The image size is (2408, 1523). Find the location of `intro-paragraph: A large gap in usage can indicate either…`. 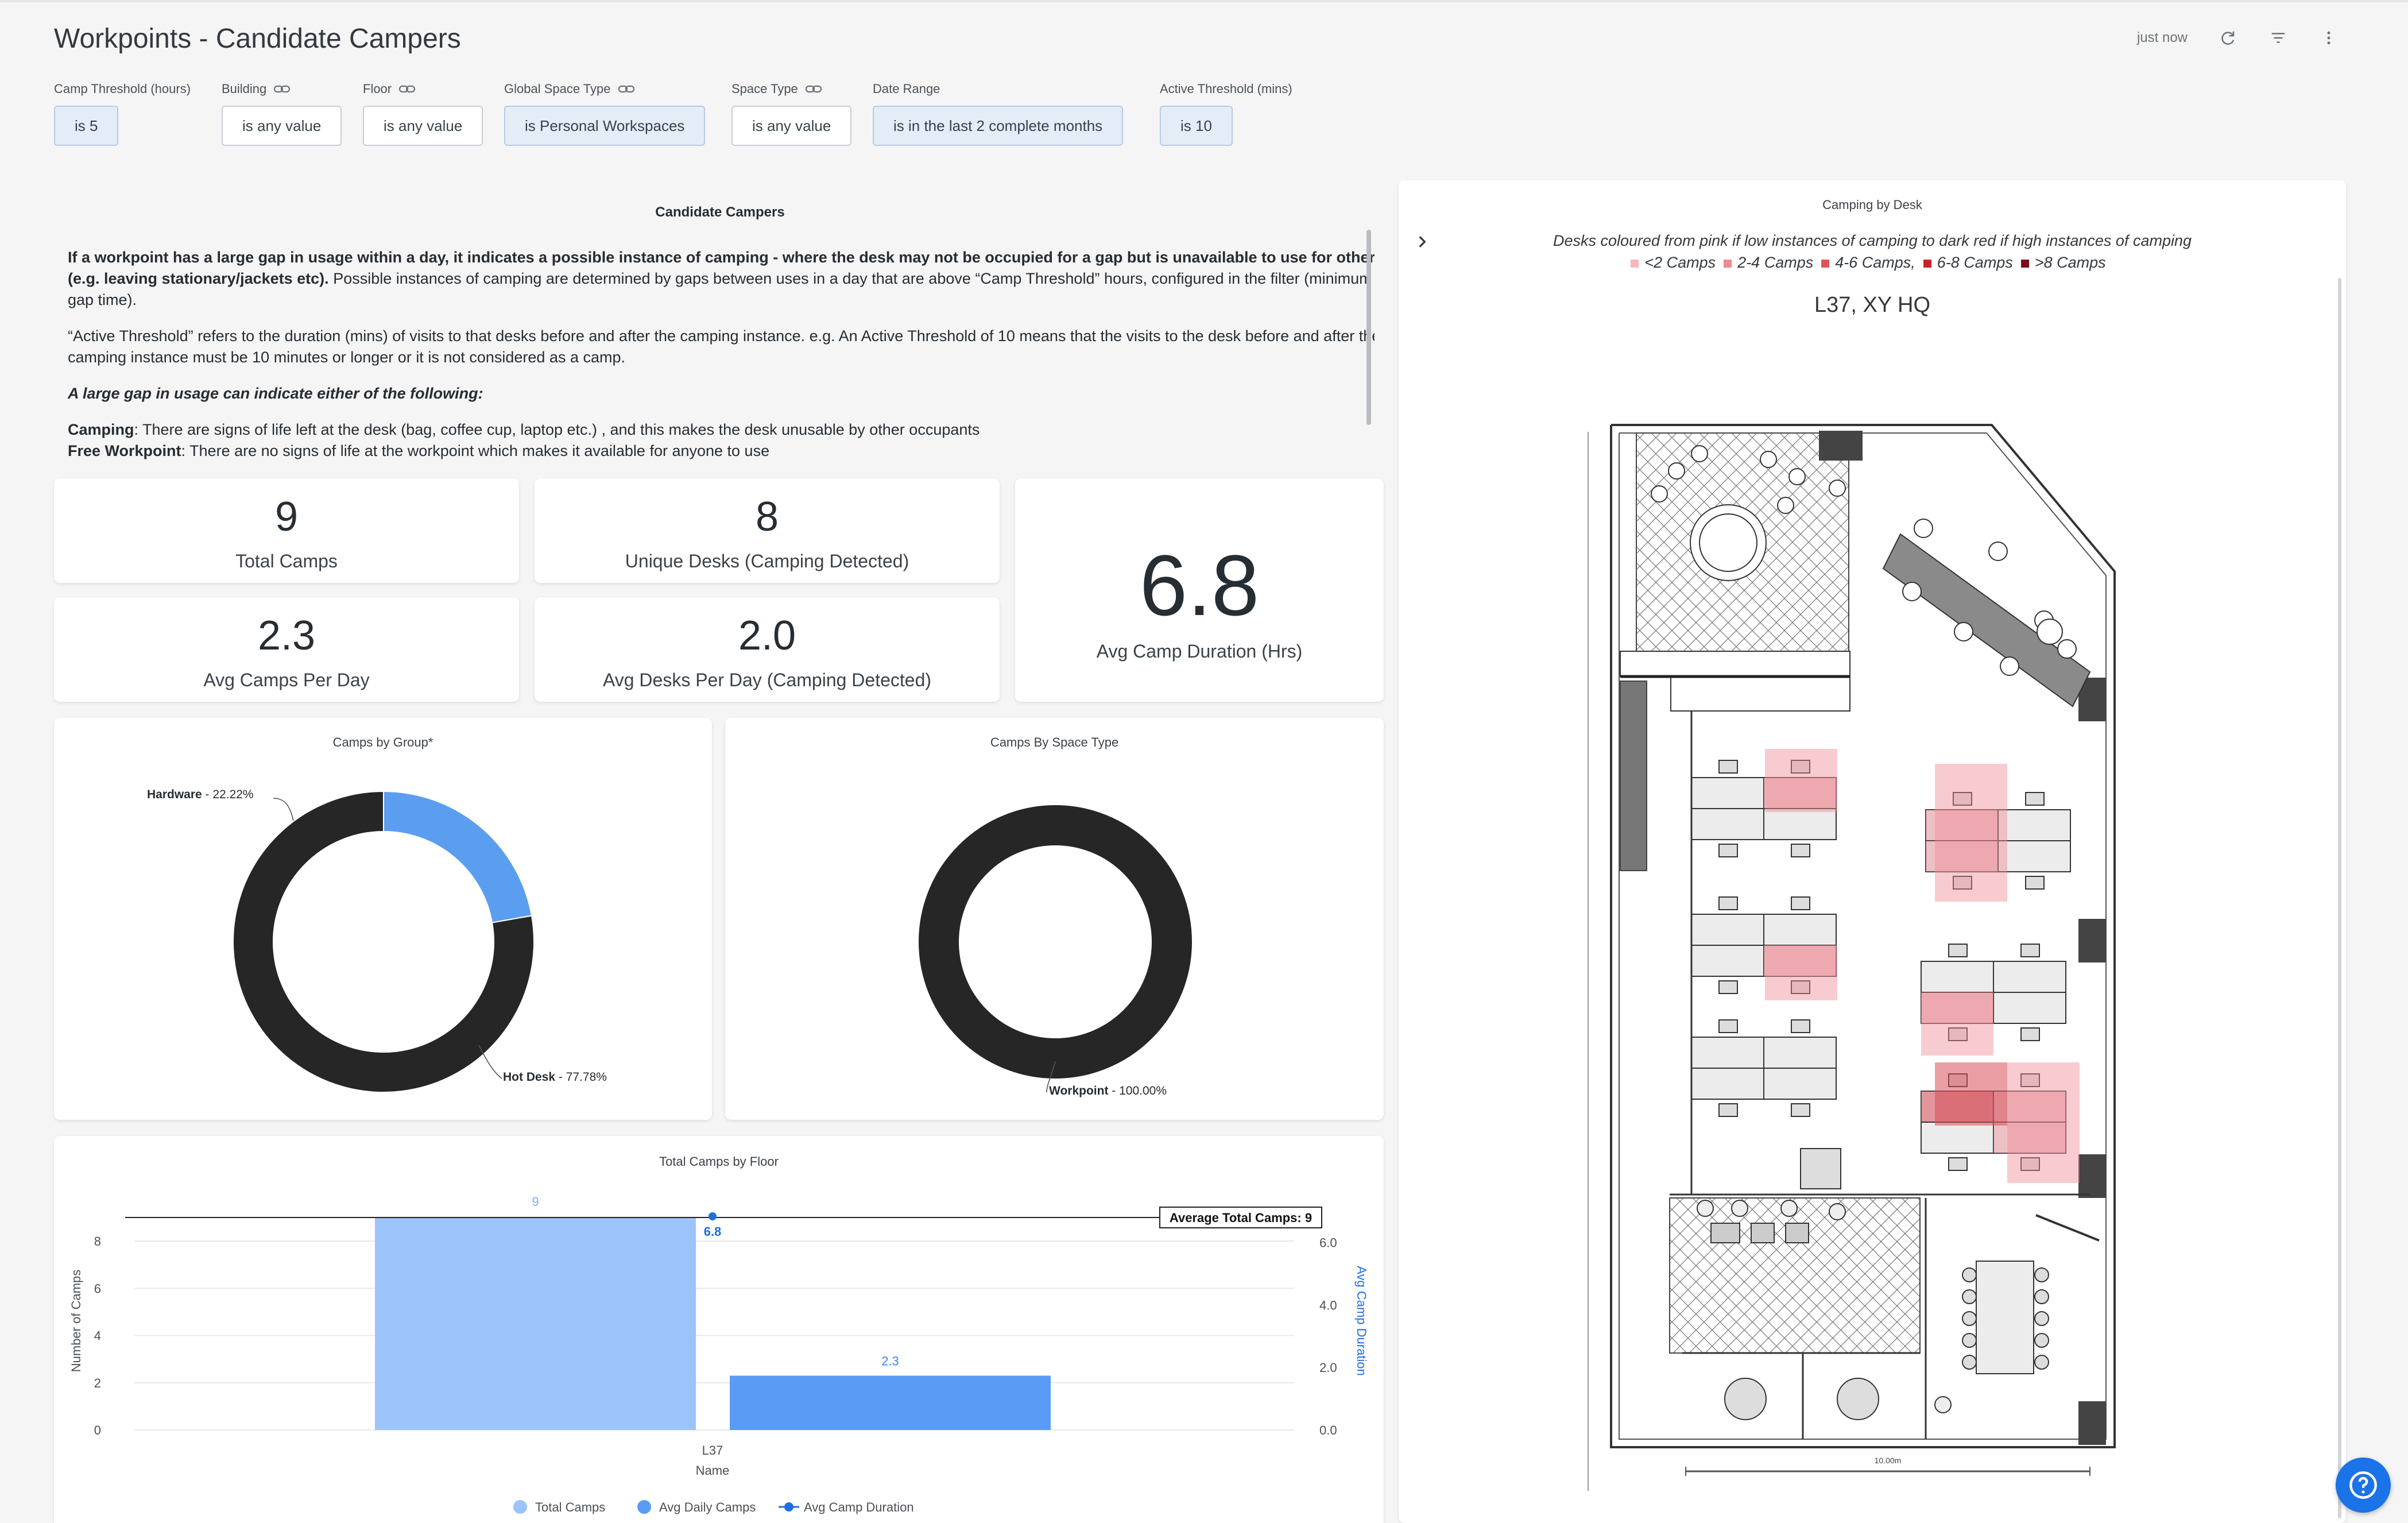

intro-paragraph: A large gap in usage can indicate either… is located at coordinates (721, 393).